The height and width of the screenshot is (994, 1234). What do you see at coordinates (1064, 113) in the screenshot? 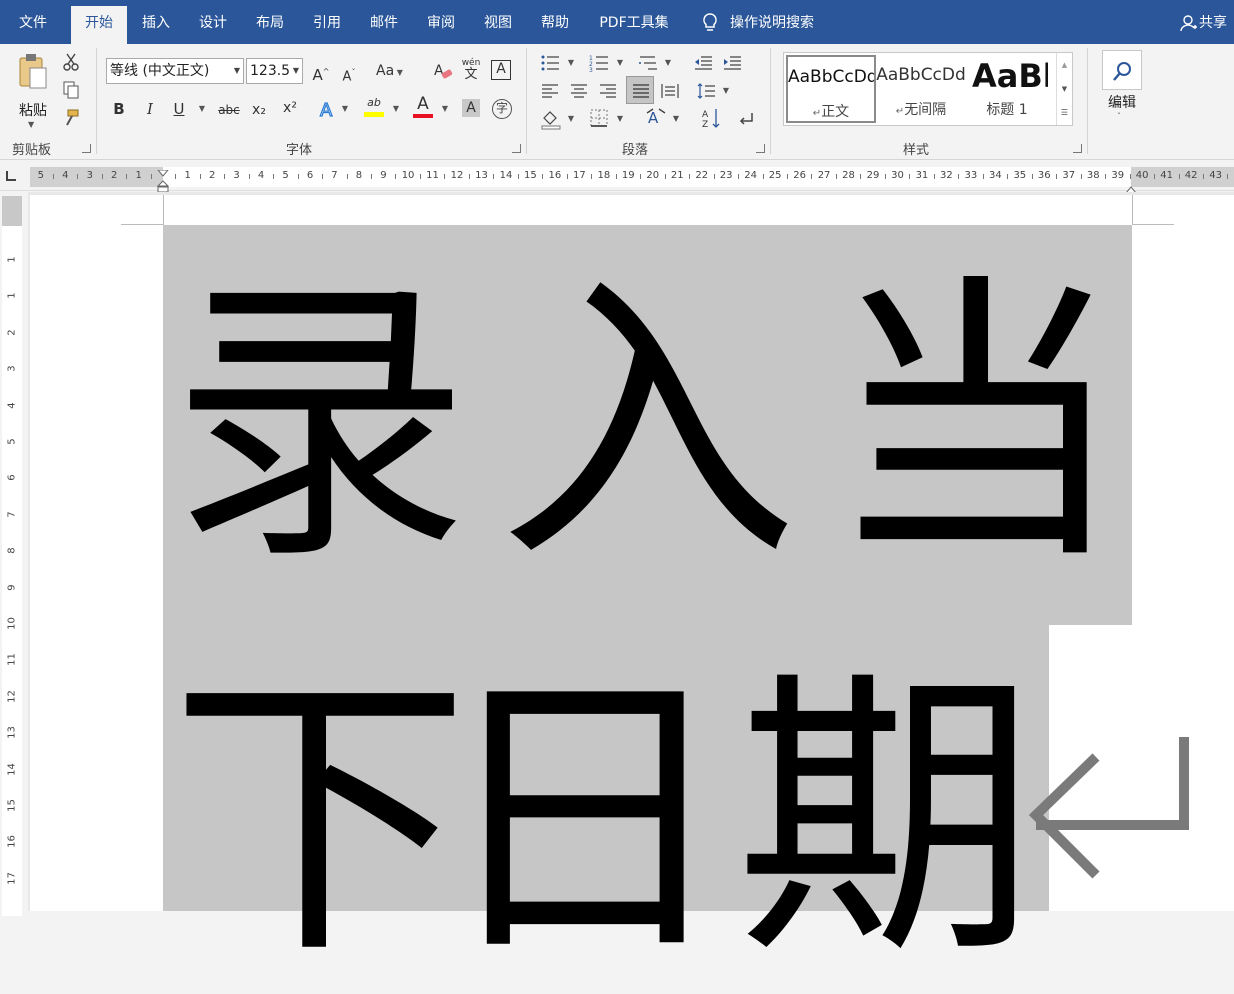
I see `gallery-more-icon: ☰` at bounding box center [1064, 113].